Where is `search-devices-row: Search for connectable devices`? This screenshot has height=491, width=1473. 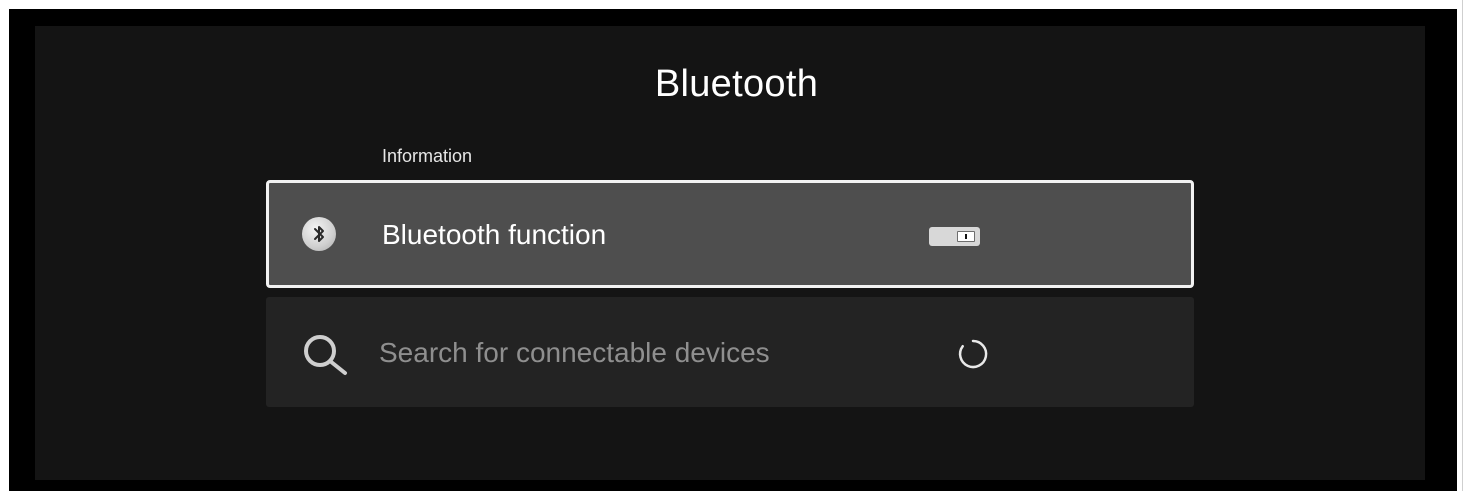
search-devices-row: Search for connectable devices is located at coordinates (730, 352).